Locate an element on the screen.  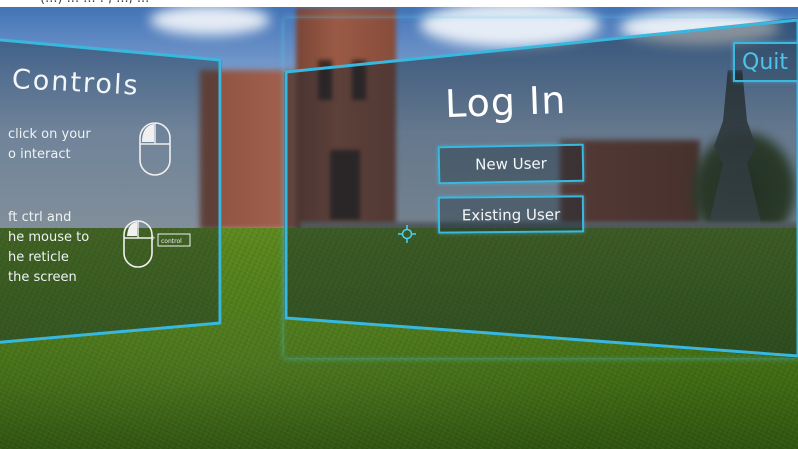
controls-title: Controls is located at coordinates (76, 83).